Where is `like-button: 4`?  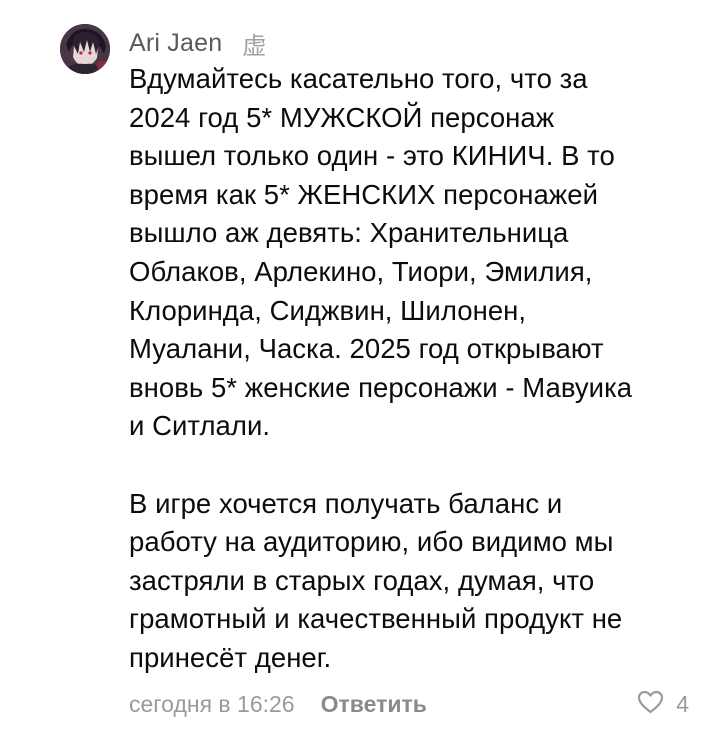 like-button: 4 is located at coordinates (663, 704).